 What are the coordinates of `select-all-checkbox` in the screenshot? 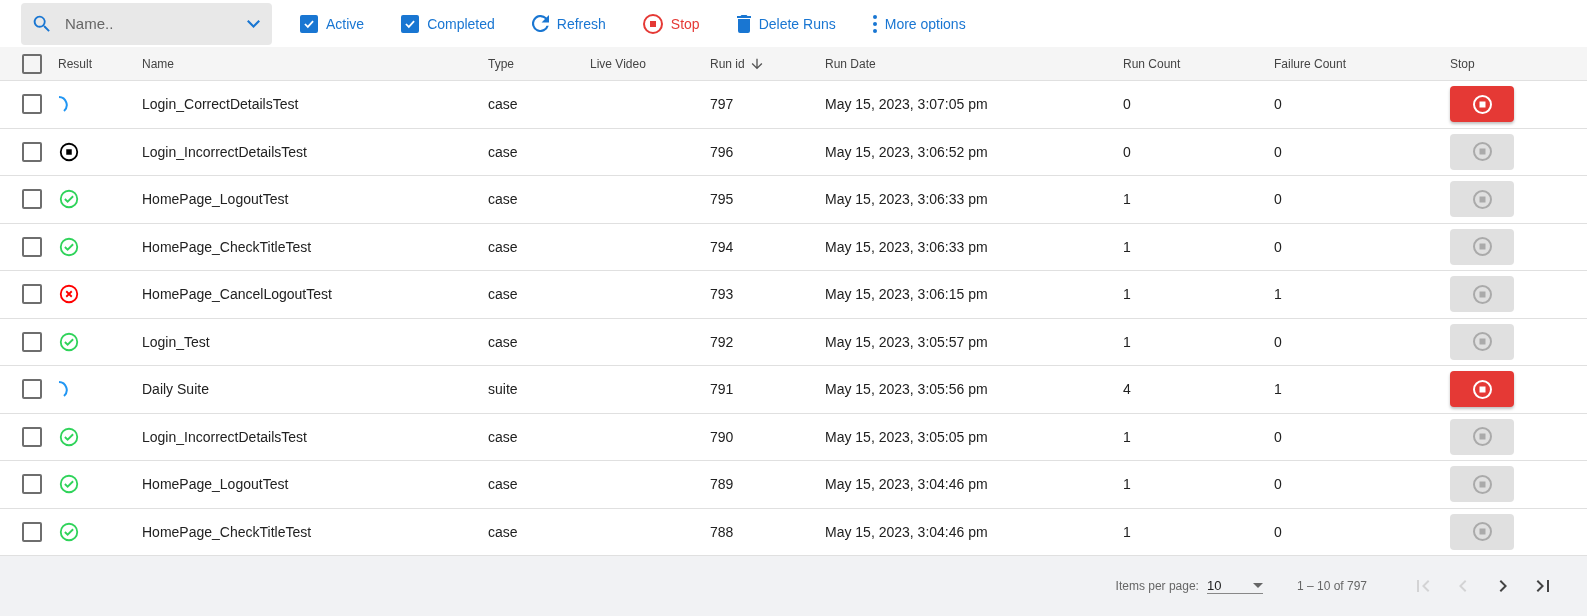 It's located at (32, 63).